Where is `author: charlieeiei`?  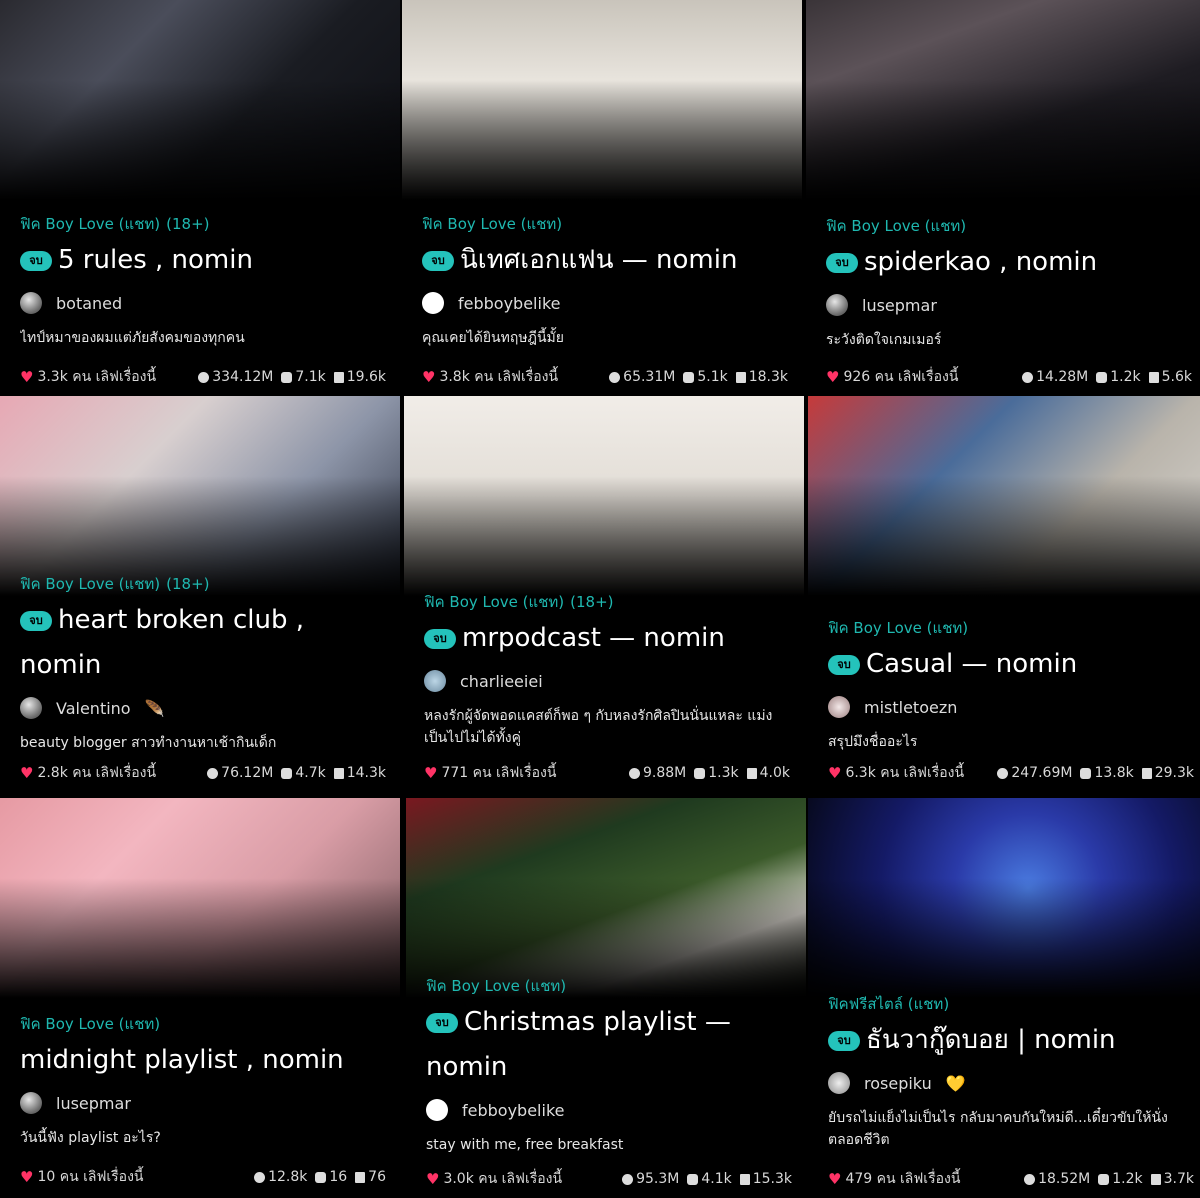 author: charlieeiei is located at coordinates (607, 681).